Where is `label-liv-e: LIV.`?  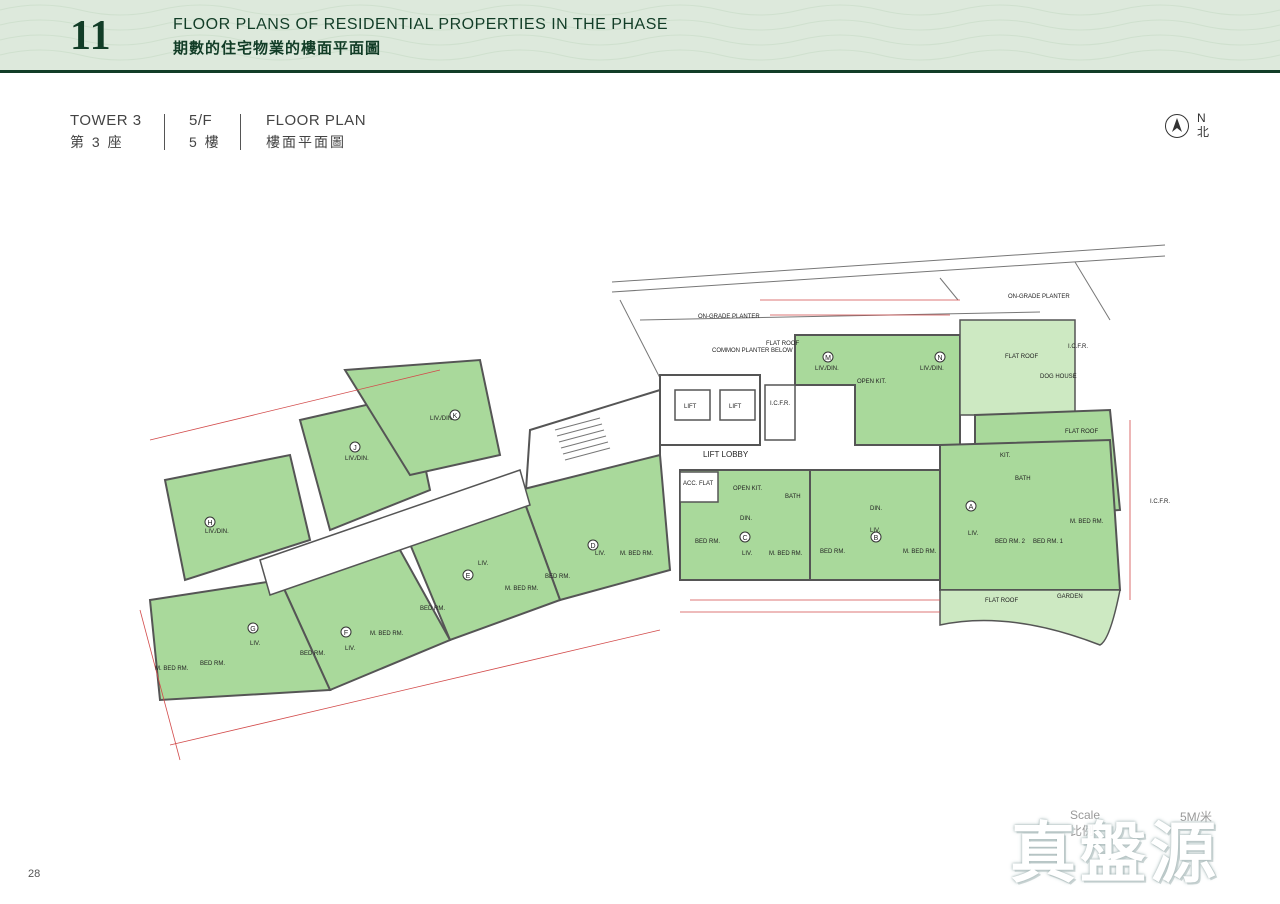 label-liv-e: LIV. is located at coordinates (483, 564).